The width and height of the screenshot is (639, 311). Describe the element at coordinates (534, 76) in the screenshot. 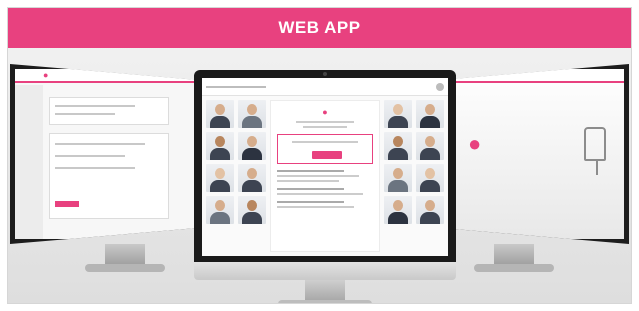

I see `right-app-header` at that location.